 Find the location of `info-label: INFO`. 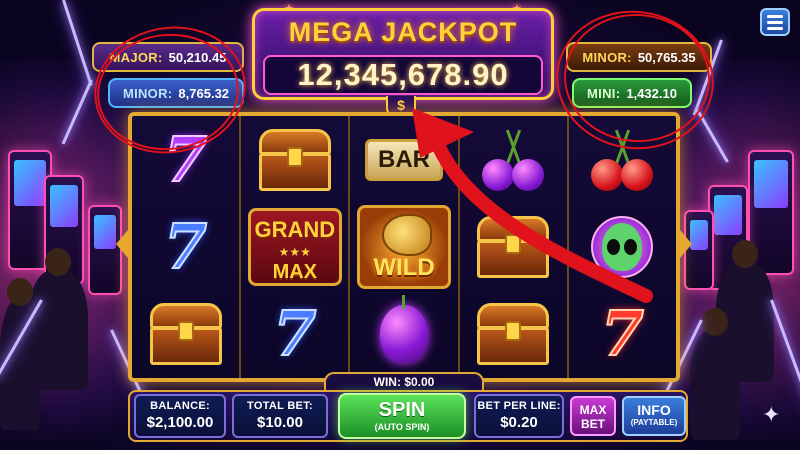

info-label: INFO is located at coordinates (654, 410).